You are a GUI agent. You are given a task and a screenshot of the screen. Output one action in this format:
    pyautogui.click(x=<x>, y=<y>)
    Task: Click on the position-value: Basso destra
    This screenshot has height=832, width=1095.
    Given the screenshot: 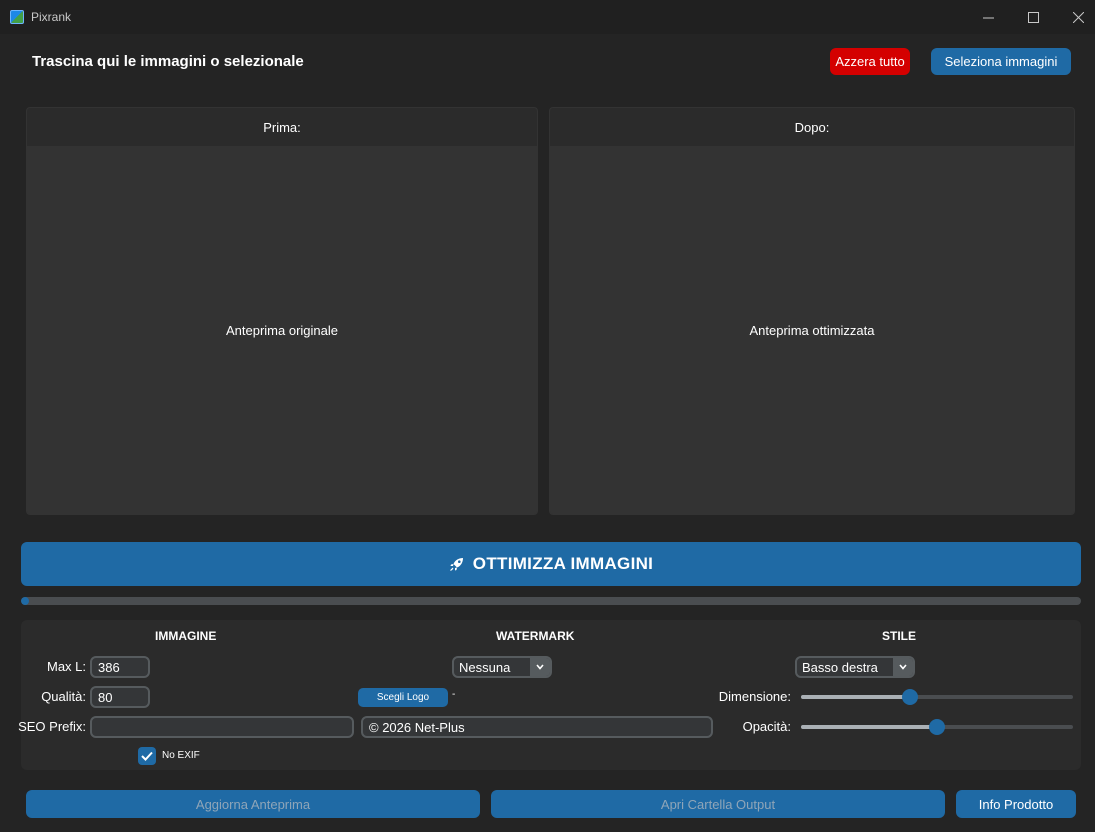 What is the action you would take?
    pyautogui.click(x=840, y=667)
    